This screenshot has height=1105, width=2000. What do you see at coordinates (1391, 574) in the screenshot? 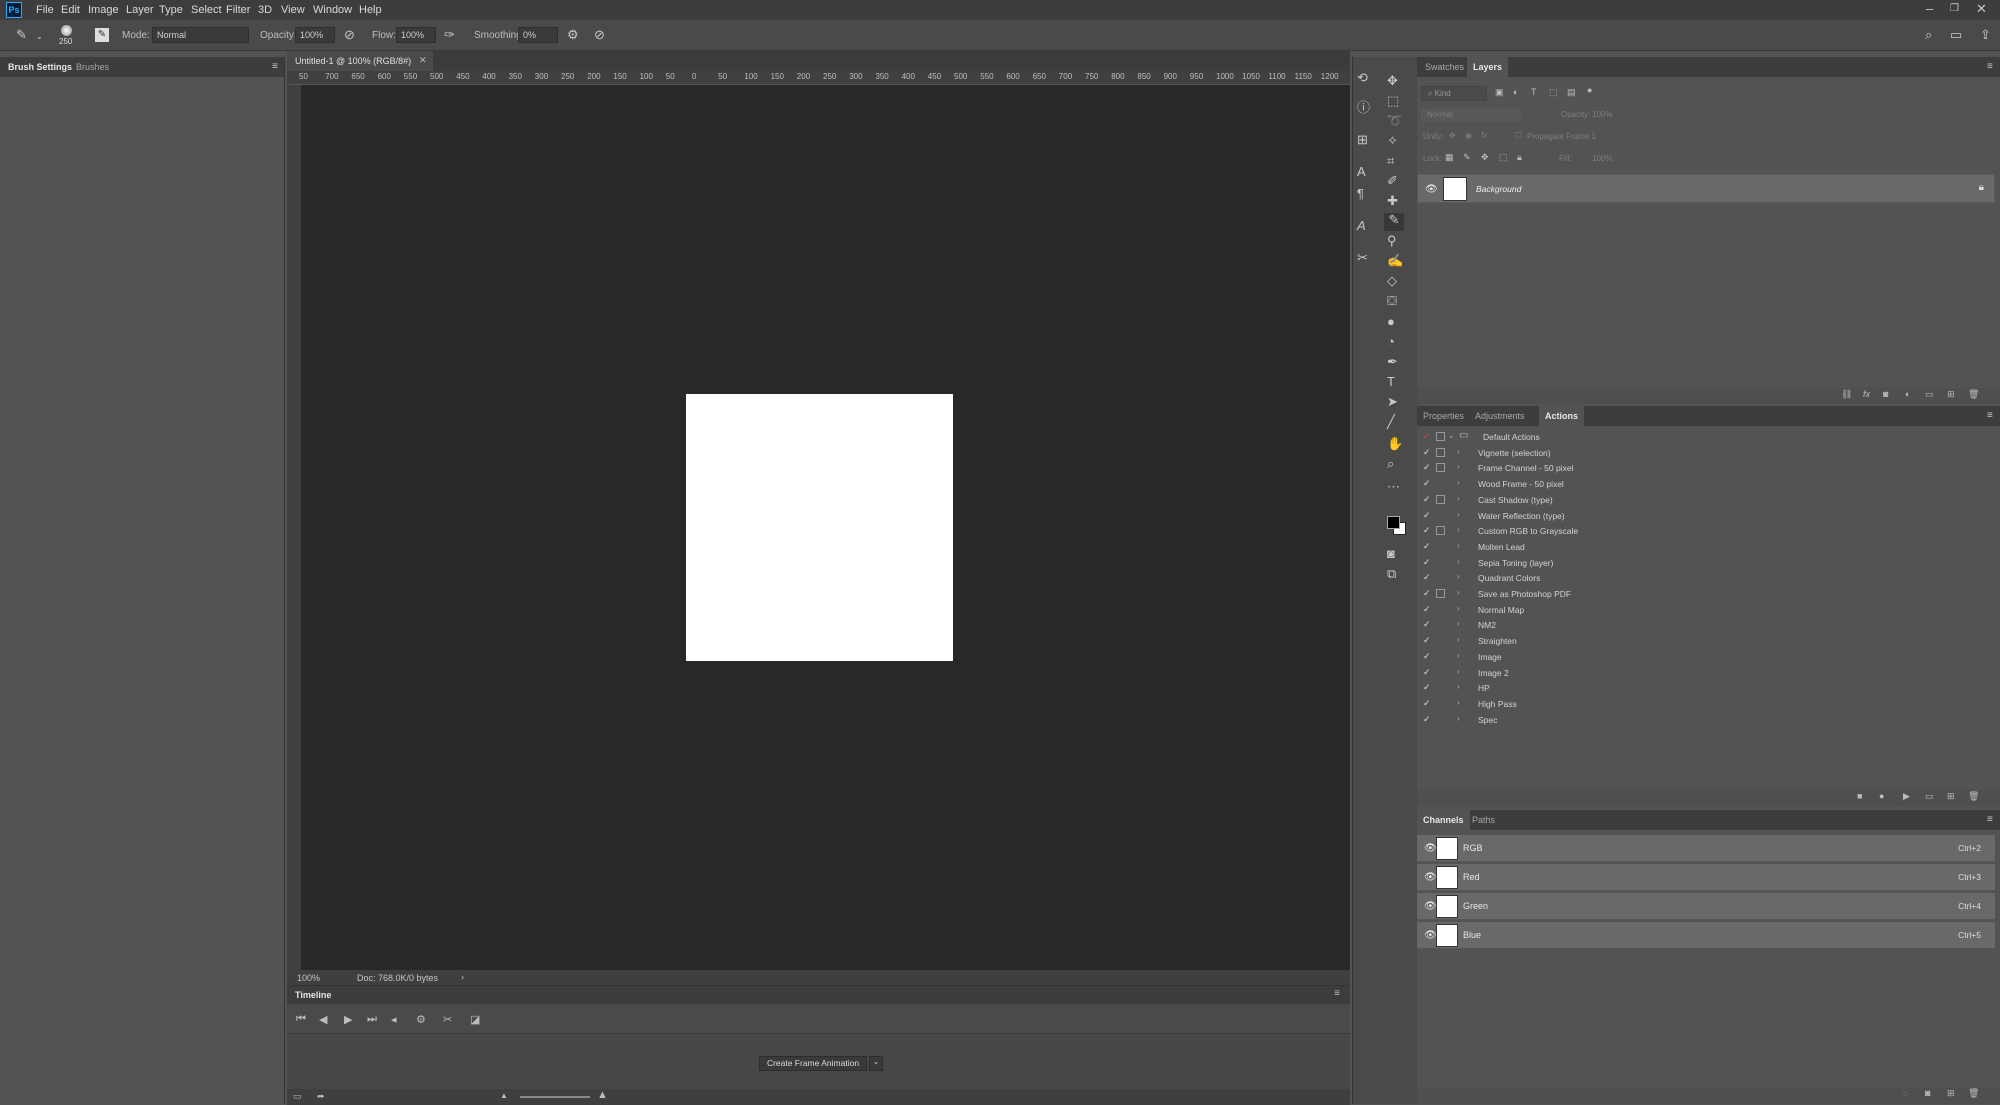
I see `screen-mode-icon: ⧉` at bounding box center [1391, 574].